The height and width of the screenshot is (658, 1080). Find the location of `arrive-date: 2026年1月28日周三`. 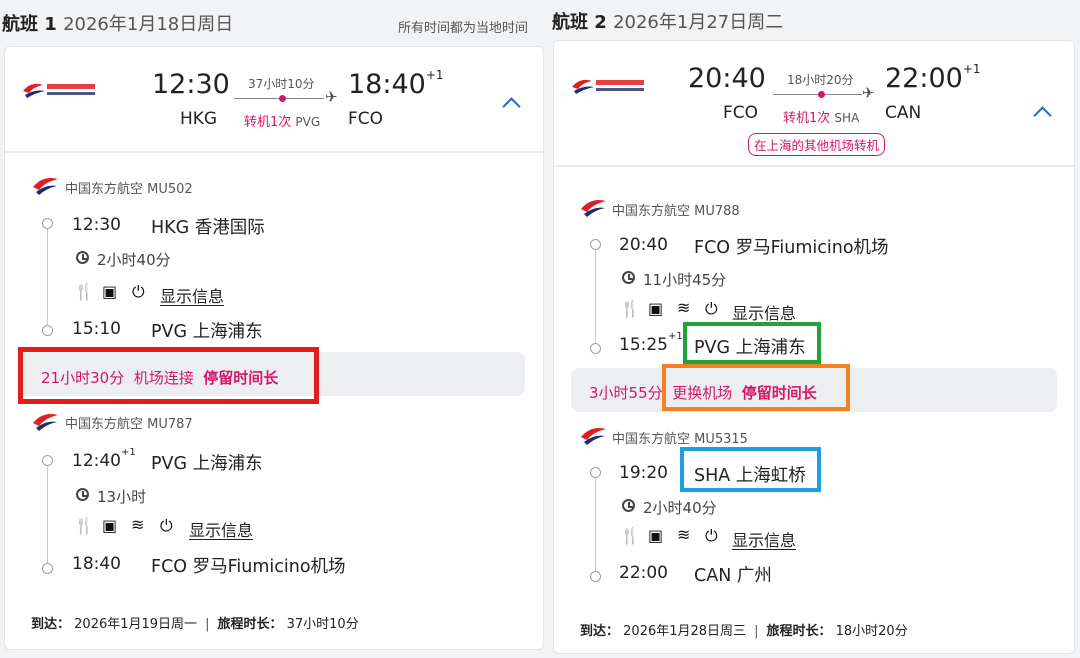

arrive-date: 2026年1月28日周三 is located at coordinates (685, 631).